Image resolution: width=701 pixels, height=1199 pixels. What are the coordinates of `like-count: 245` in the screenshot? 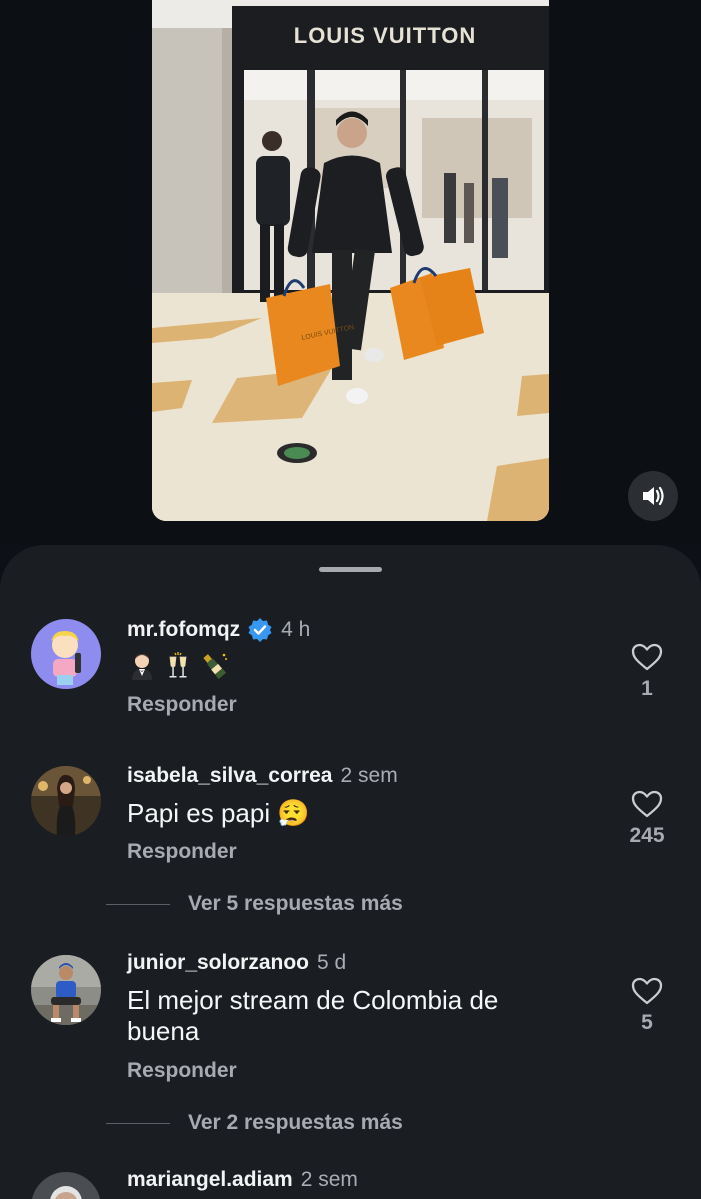 It's located at (647, 835).